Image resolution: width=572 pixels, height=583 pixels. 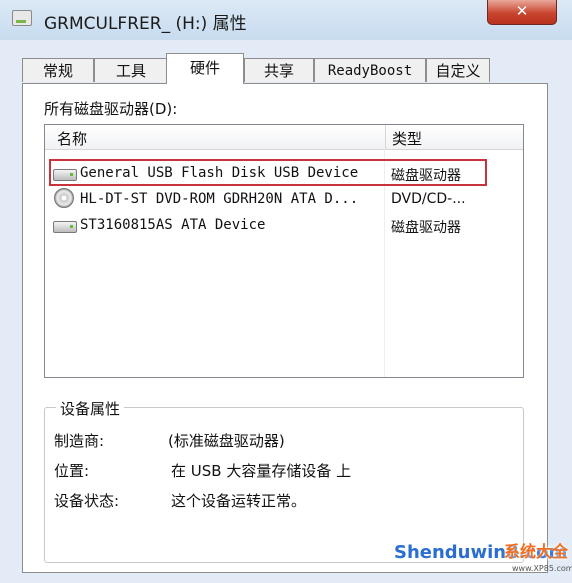 What do you see at coordinates (279, 70) in the screenshot?
I see `tab-sharing: 共享` at bounding box center [279, 70].